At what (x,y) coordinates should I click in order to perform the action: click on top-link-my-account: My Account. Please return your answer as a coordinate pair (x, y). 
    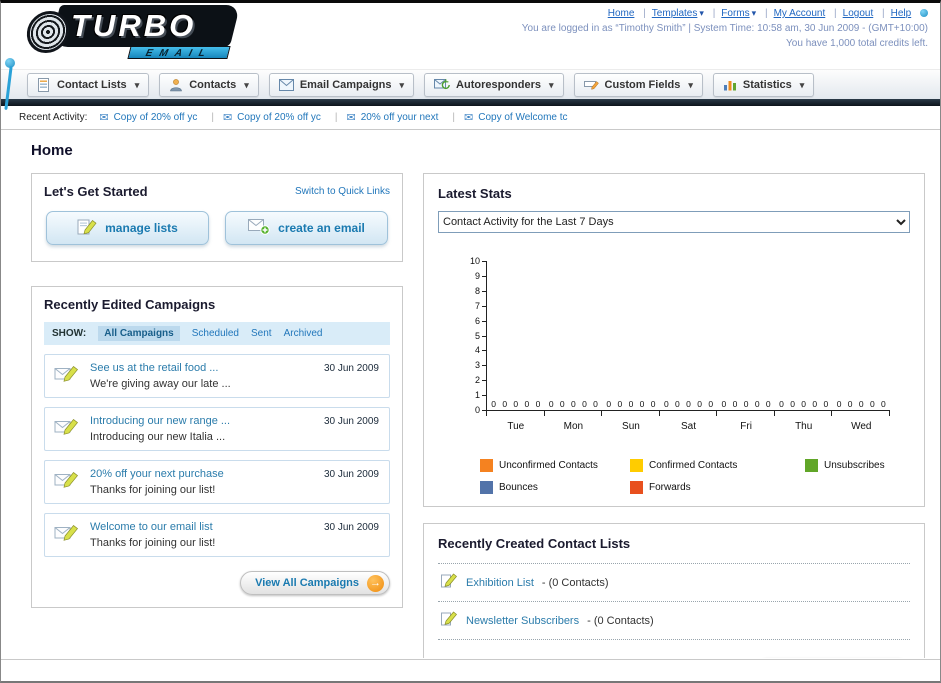
    Looking at the image, I should click on (800, 13).